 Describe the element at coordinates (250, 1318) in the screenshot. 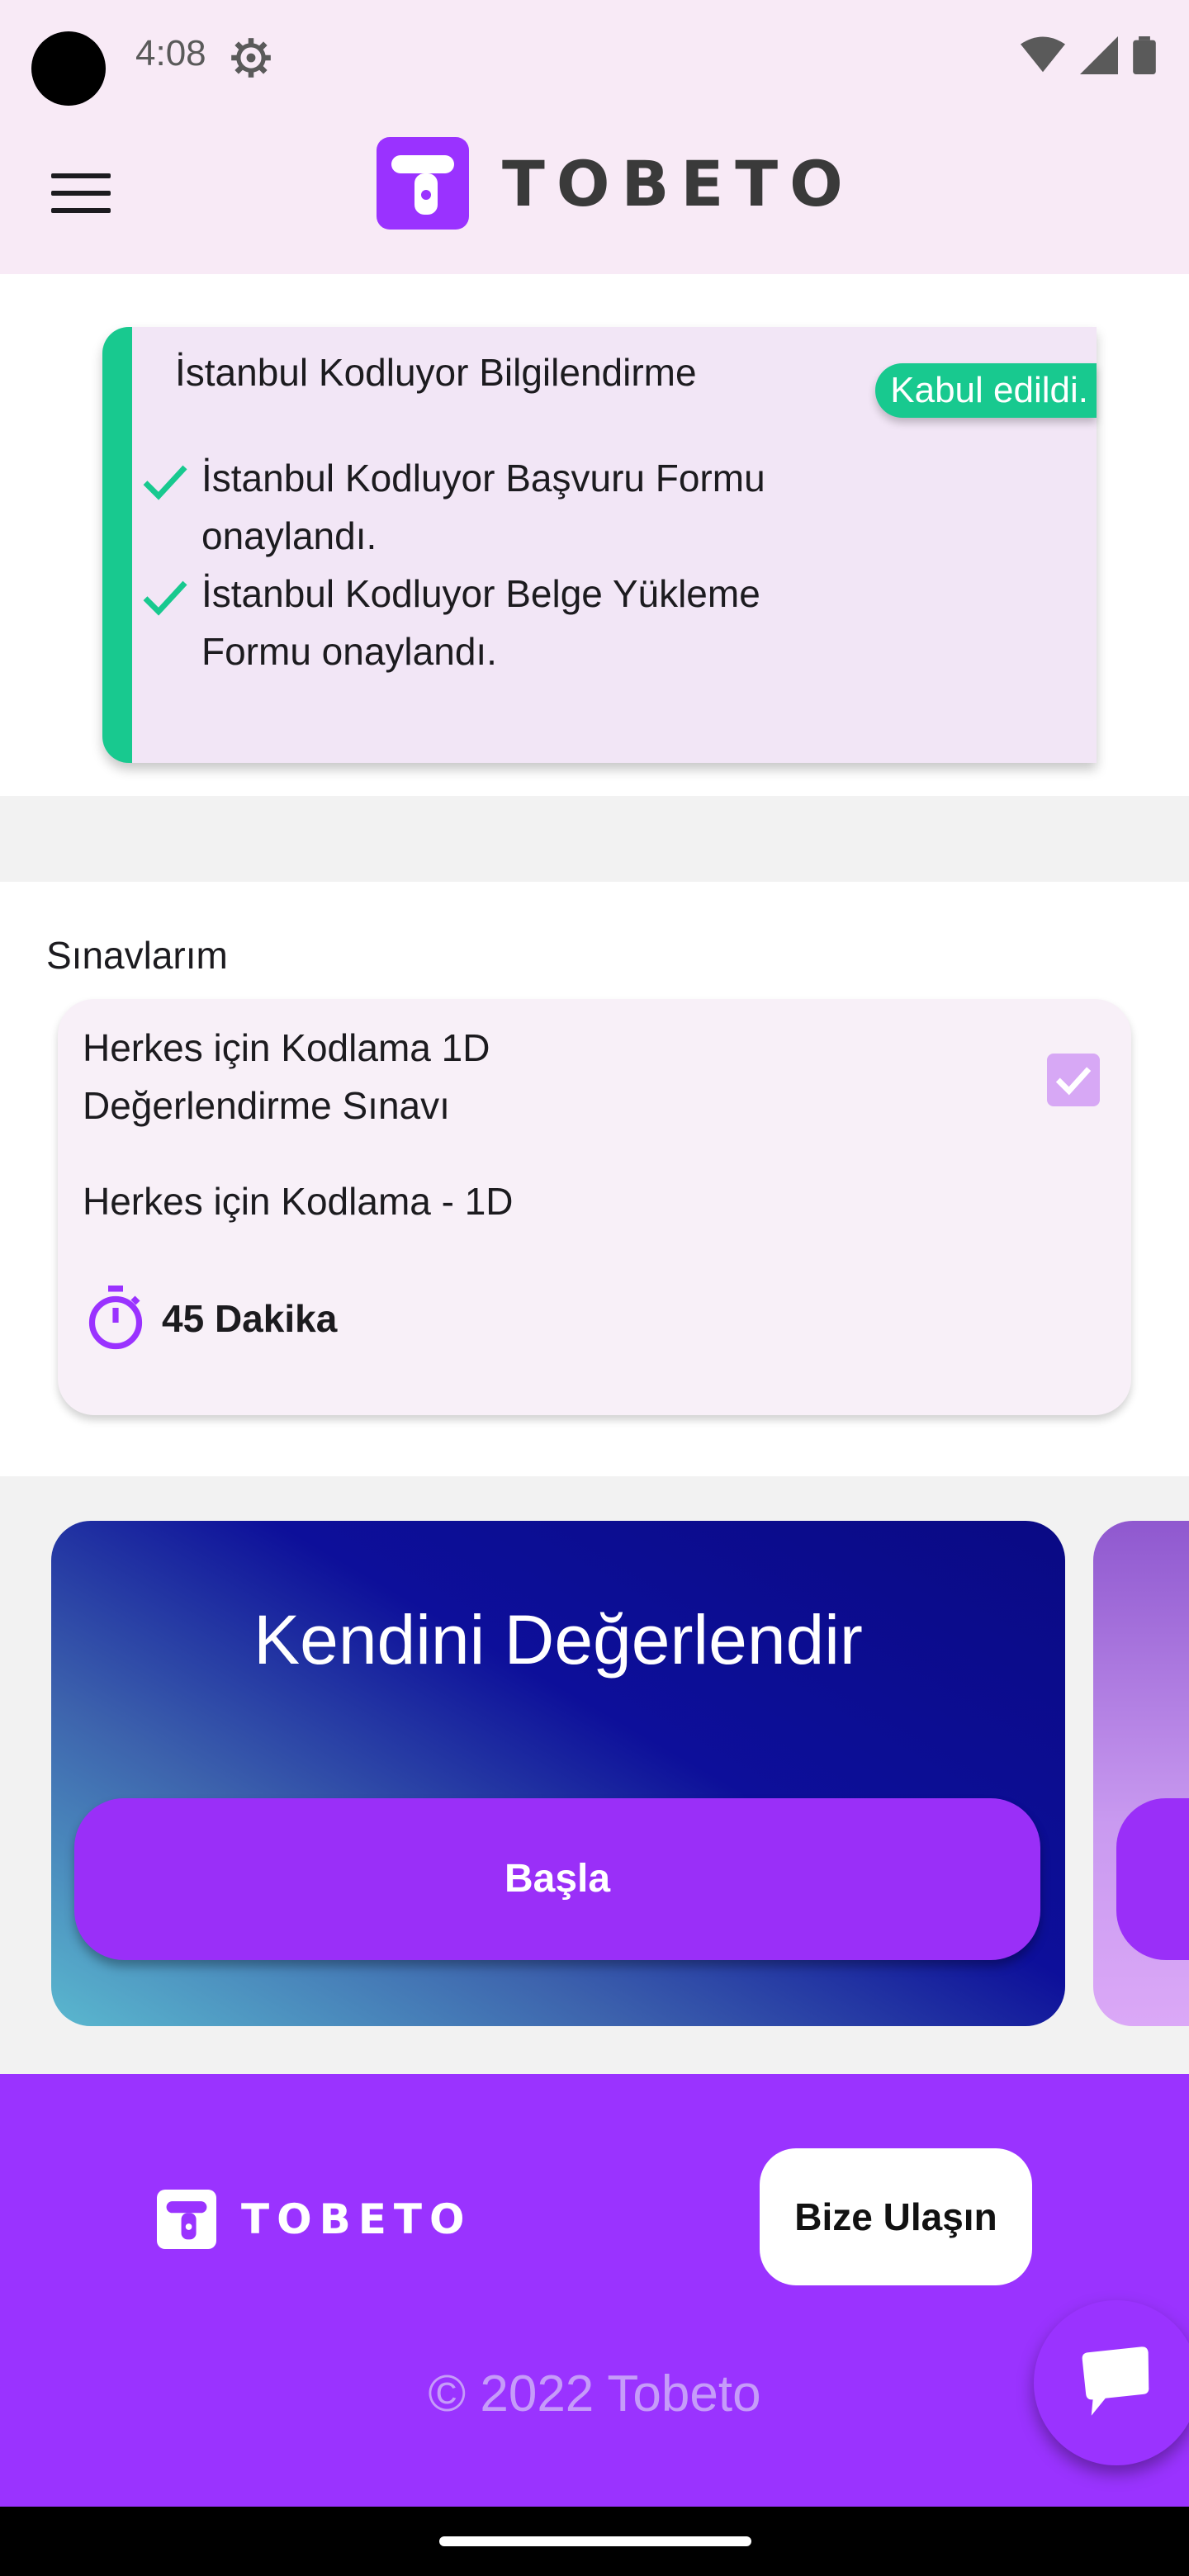

I see `exam-duration: 45 Dakika` at that location.